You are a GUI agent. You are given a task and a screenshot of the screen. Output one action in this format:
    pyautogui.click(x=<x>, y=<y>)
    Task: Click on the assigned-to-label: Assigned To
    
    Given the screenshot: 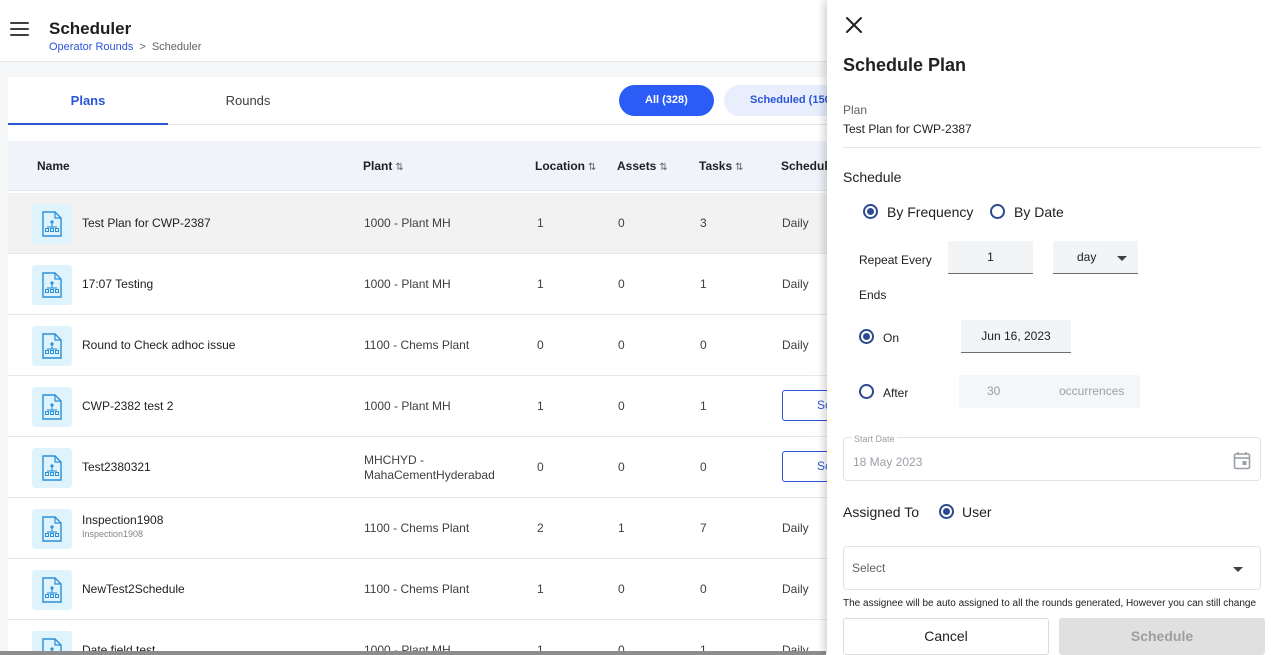 What is the action you would take?
    pyautogui.click(x=881, y=512)
    